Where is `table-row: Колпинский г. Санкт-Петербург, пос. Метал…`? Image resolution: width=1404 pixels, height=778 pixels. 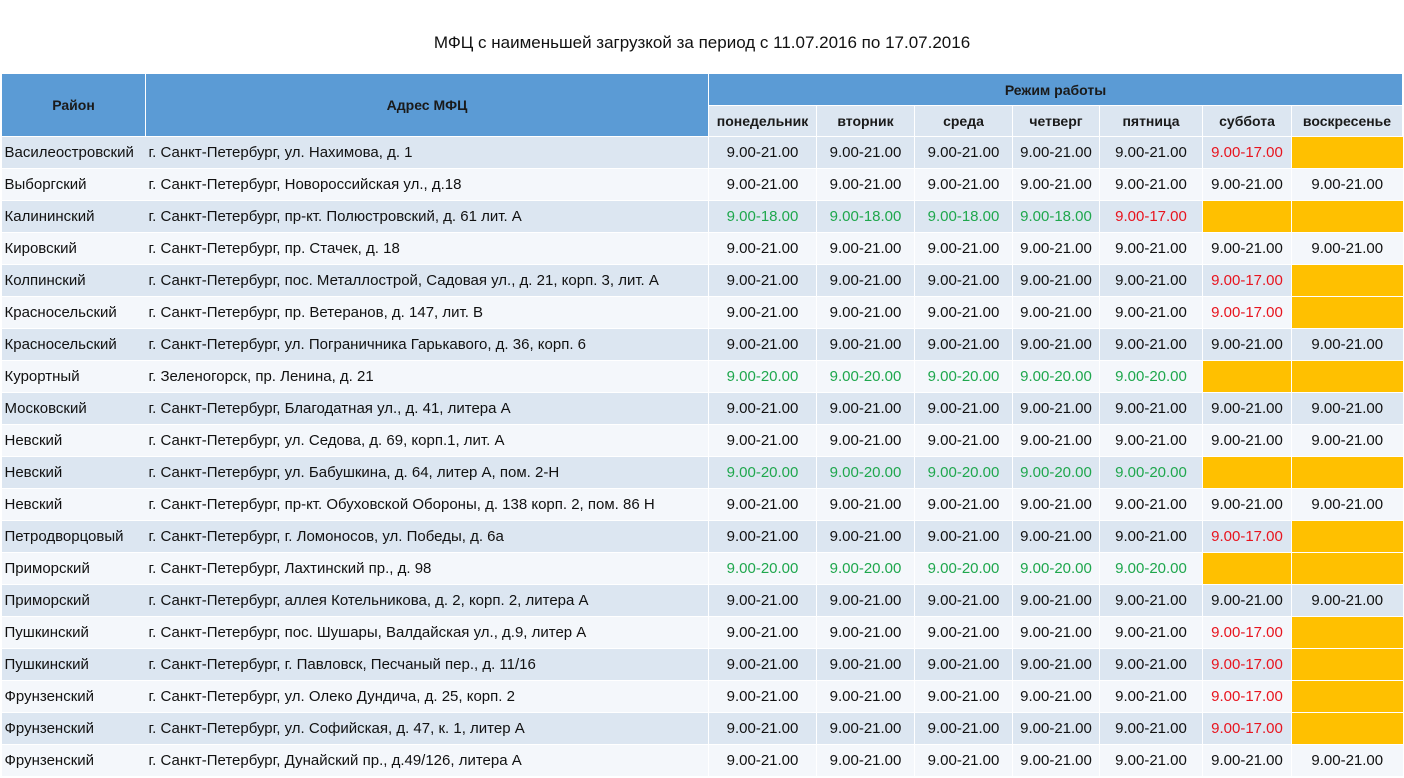 table-row: Колпинский г. Санкт-Петербург, пос. Метал… is located at coordinates (702, 280).